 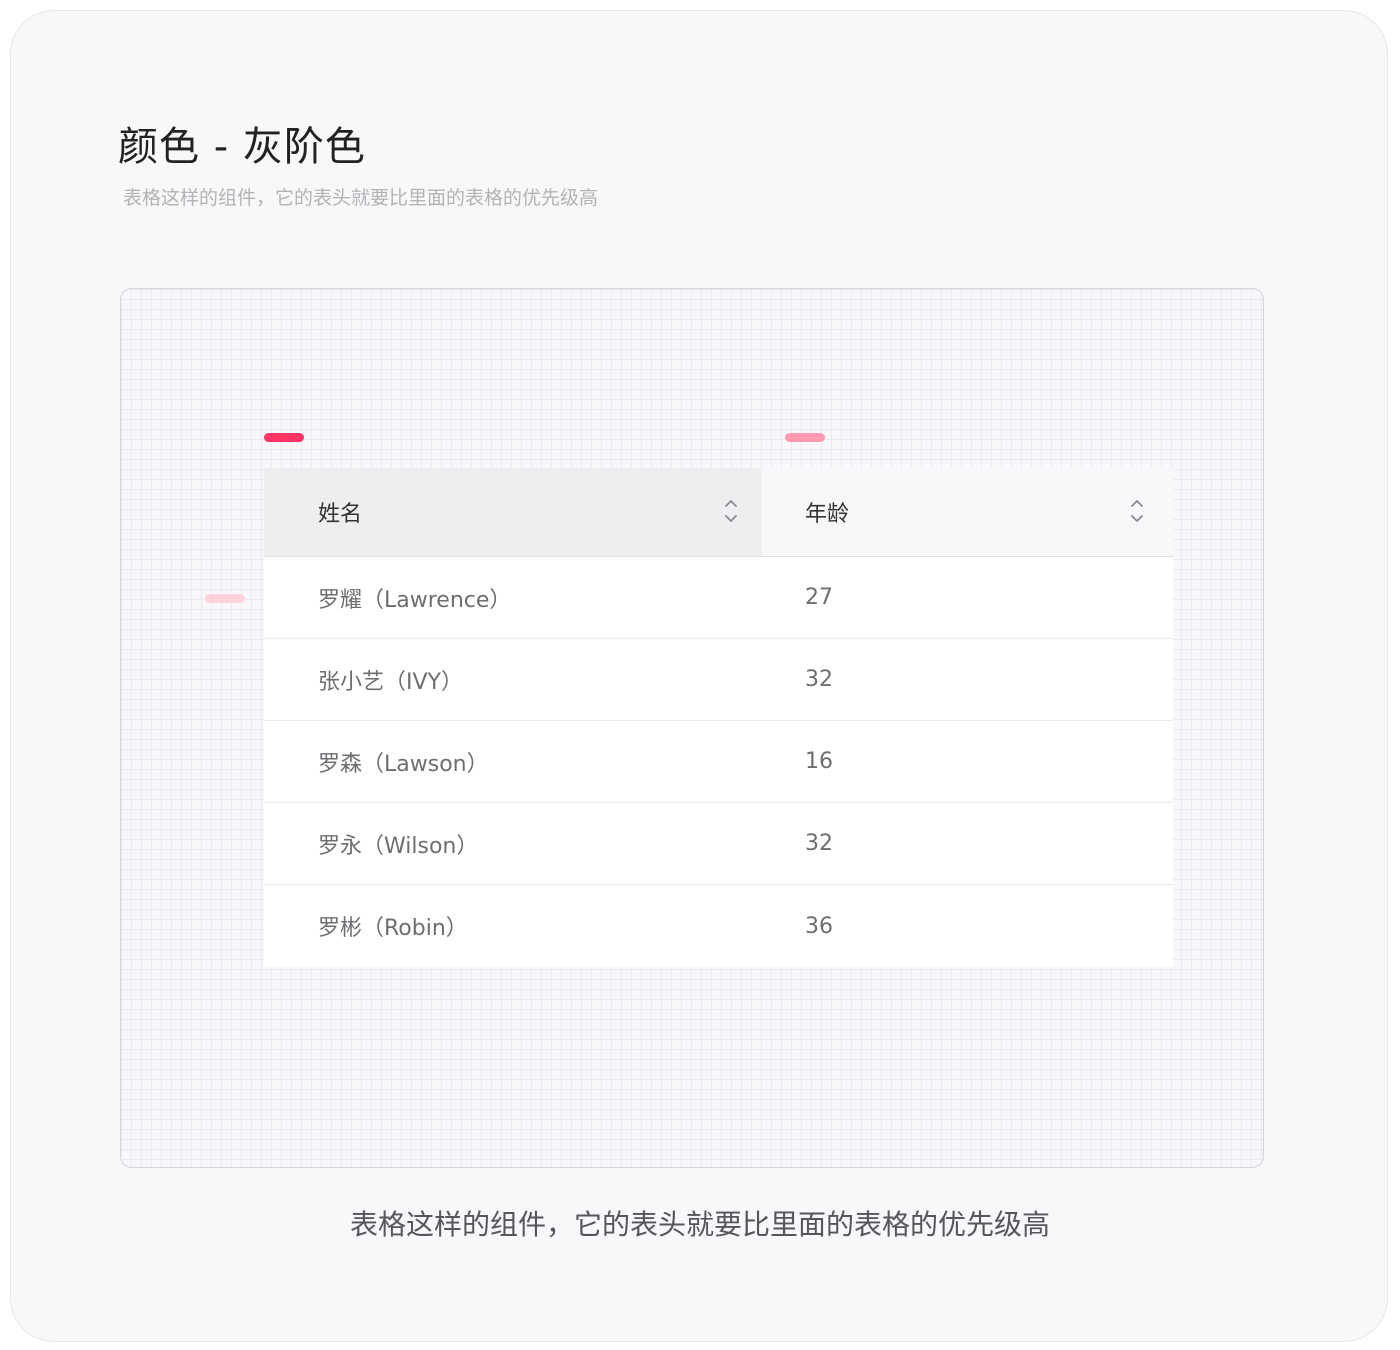 What do you see at coordinates (415, 600) in the screenshot?
I see `cell-name: 罗耀（Lawrence）` at bounding box center [415, 600].